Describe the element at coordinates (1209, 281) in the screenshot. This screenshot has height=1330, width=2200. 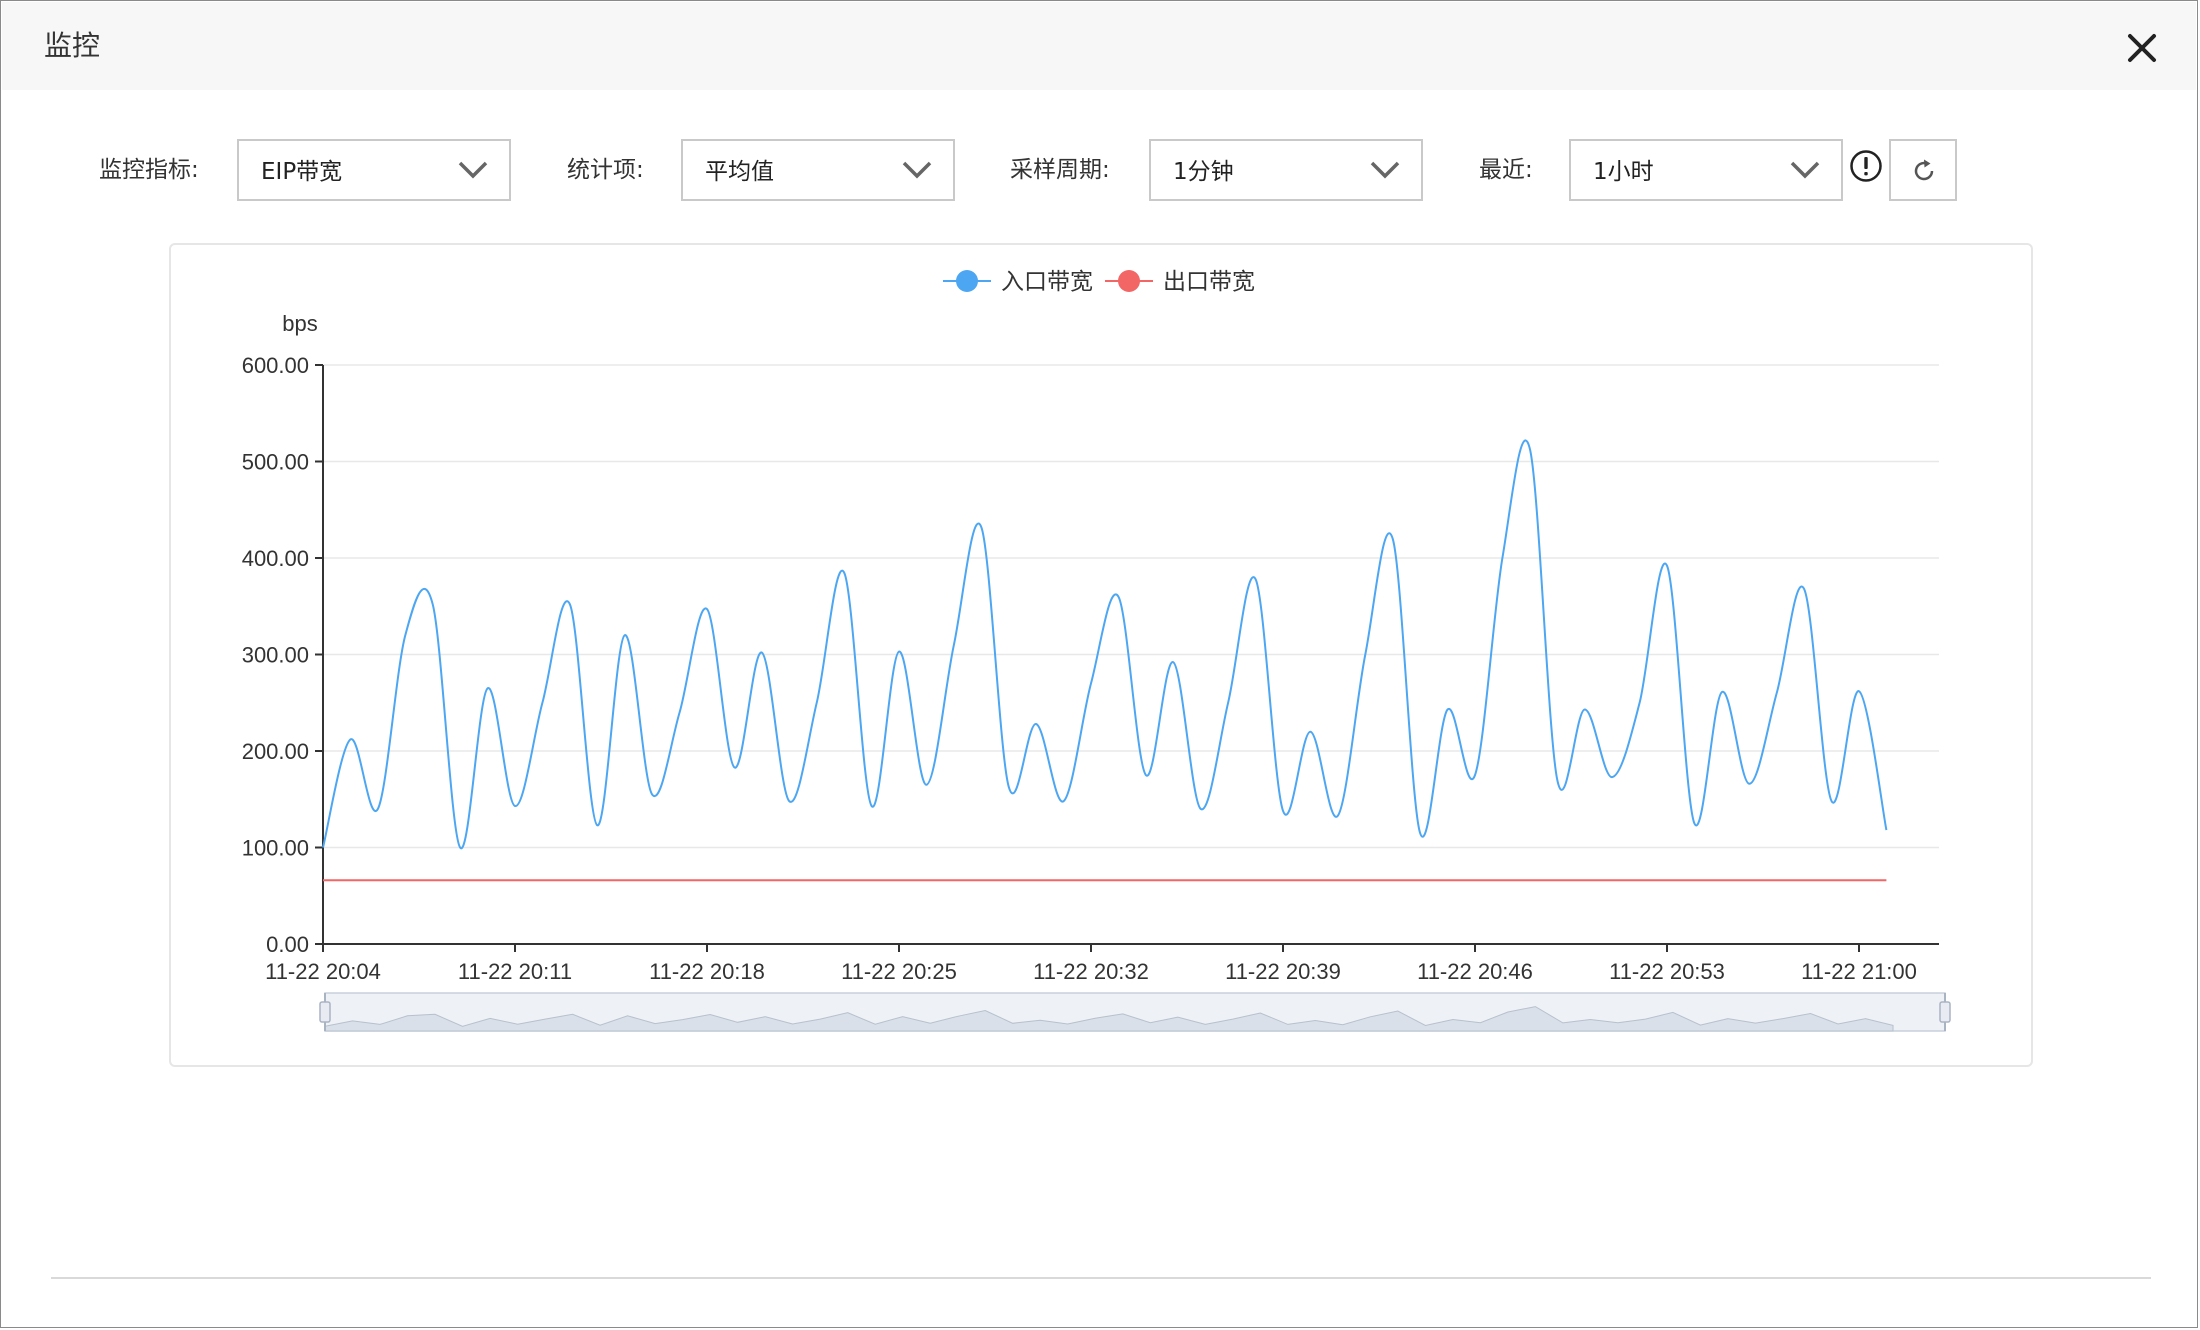
I see `legend-label: 出口带宽` at that location.